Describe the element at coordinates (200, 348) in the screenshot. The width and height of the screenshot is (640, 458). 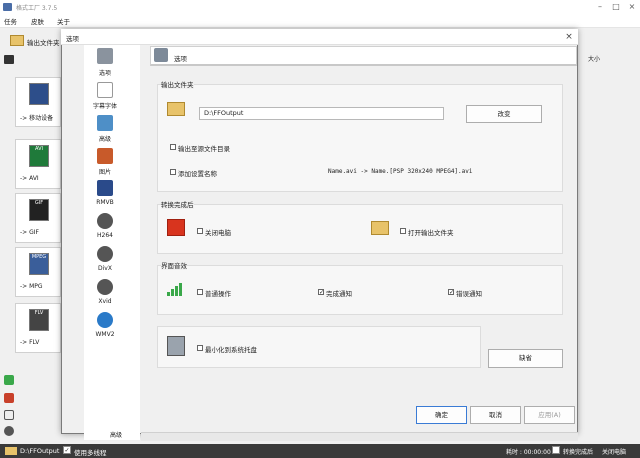
I see `minimize-tray-checkbox` at that location.